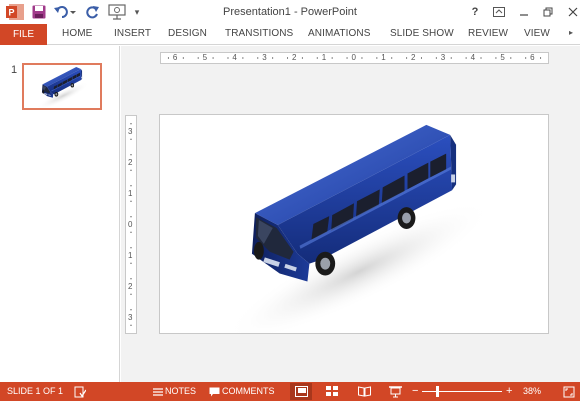 The height and width of the screenshot is (401, 580). I want to click on tab-file: FILE, so click(23, 34).